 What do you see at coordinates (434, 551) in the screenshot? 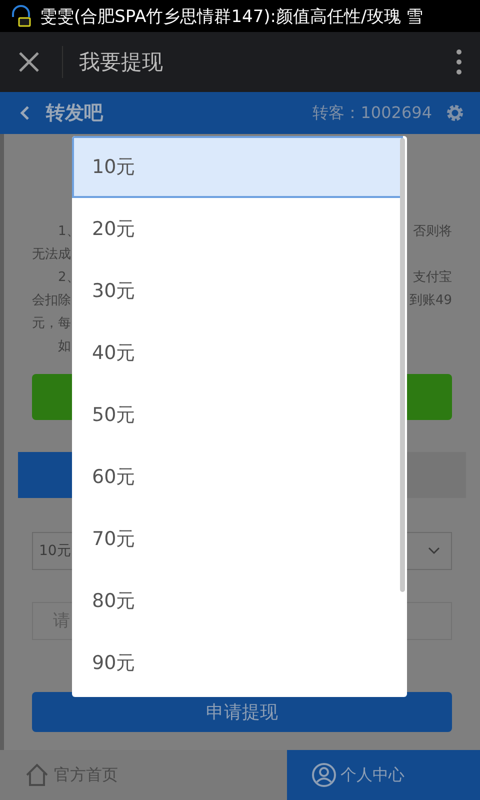
I see `chevron-icon` at bounding box center [434, 551].